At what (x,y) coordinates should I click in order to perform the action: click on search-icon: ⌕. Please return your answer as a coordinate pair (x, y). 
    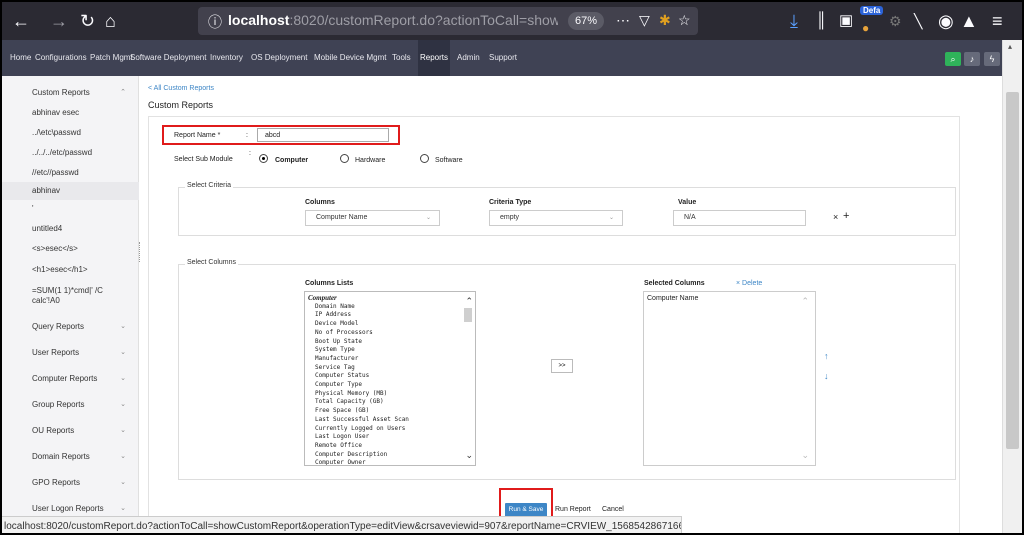
    Looking at the image, I should click on (953, 59).